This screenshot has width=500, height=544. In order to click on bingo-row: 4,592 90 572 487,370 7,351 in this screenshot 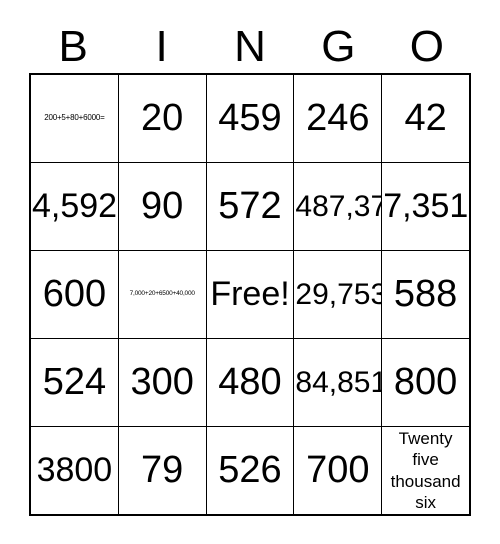, I will do `click(250, 207)`.